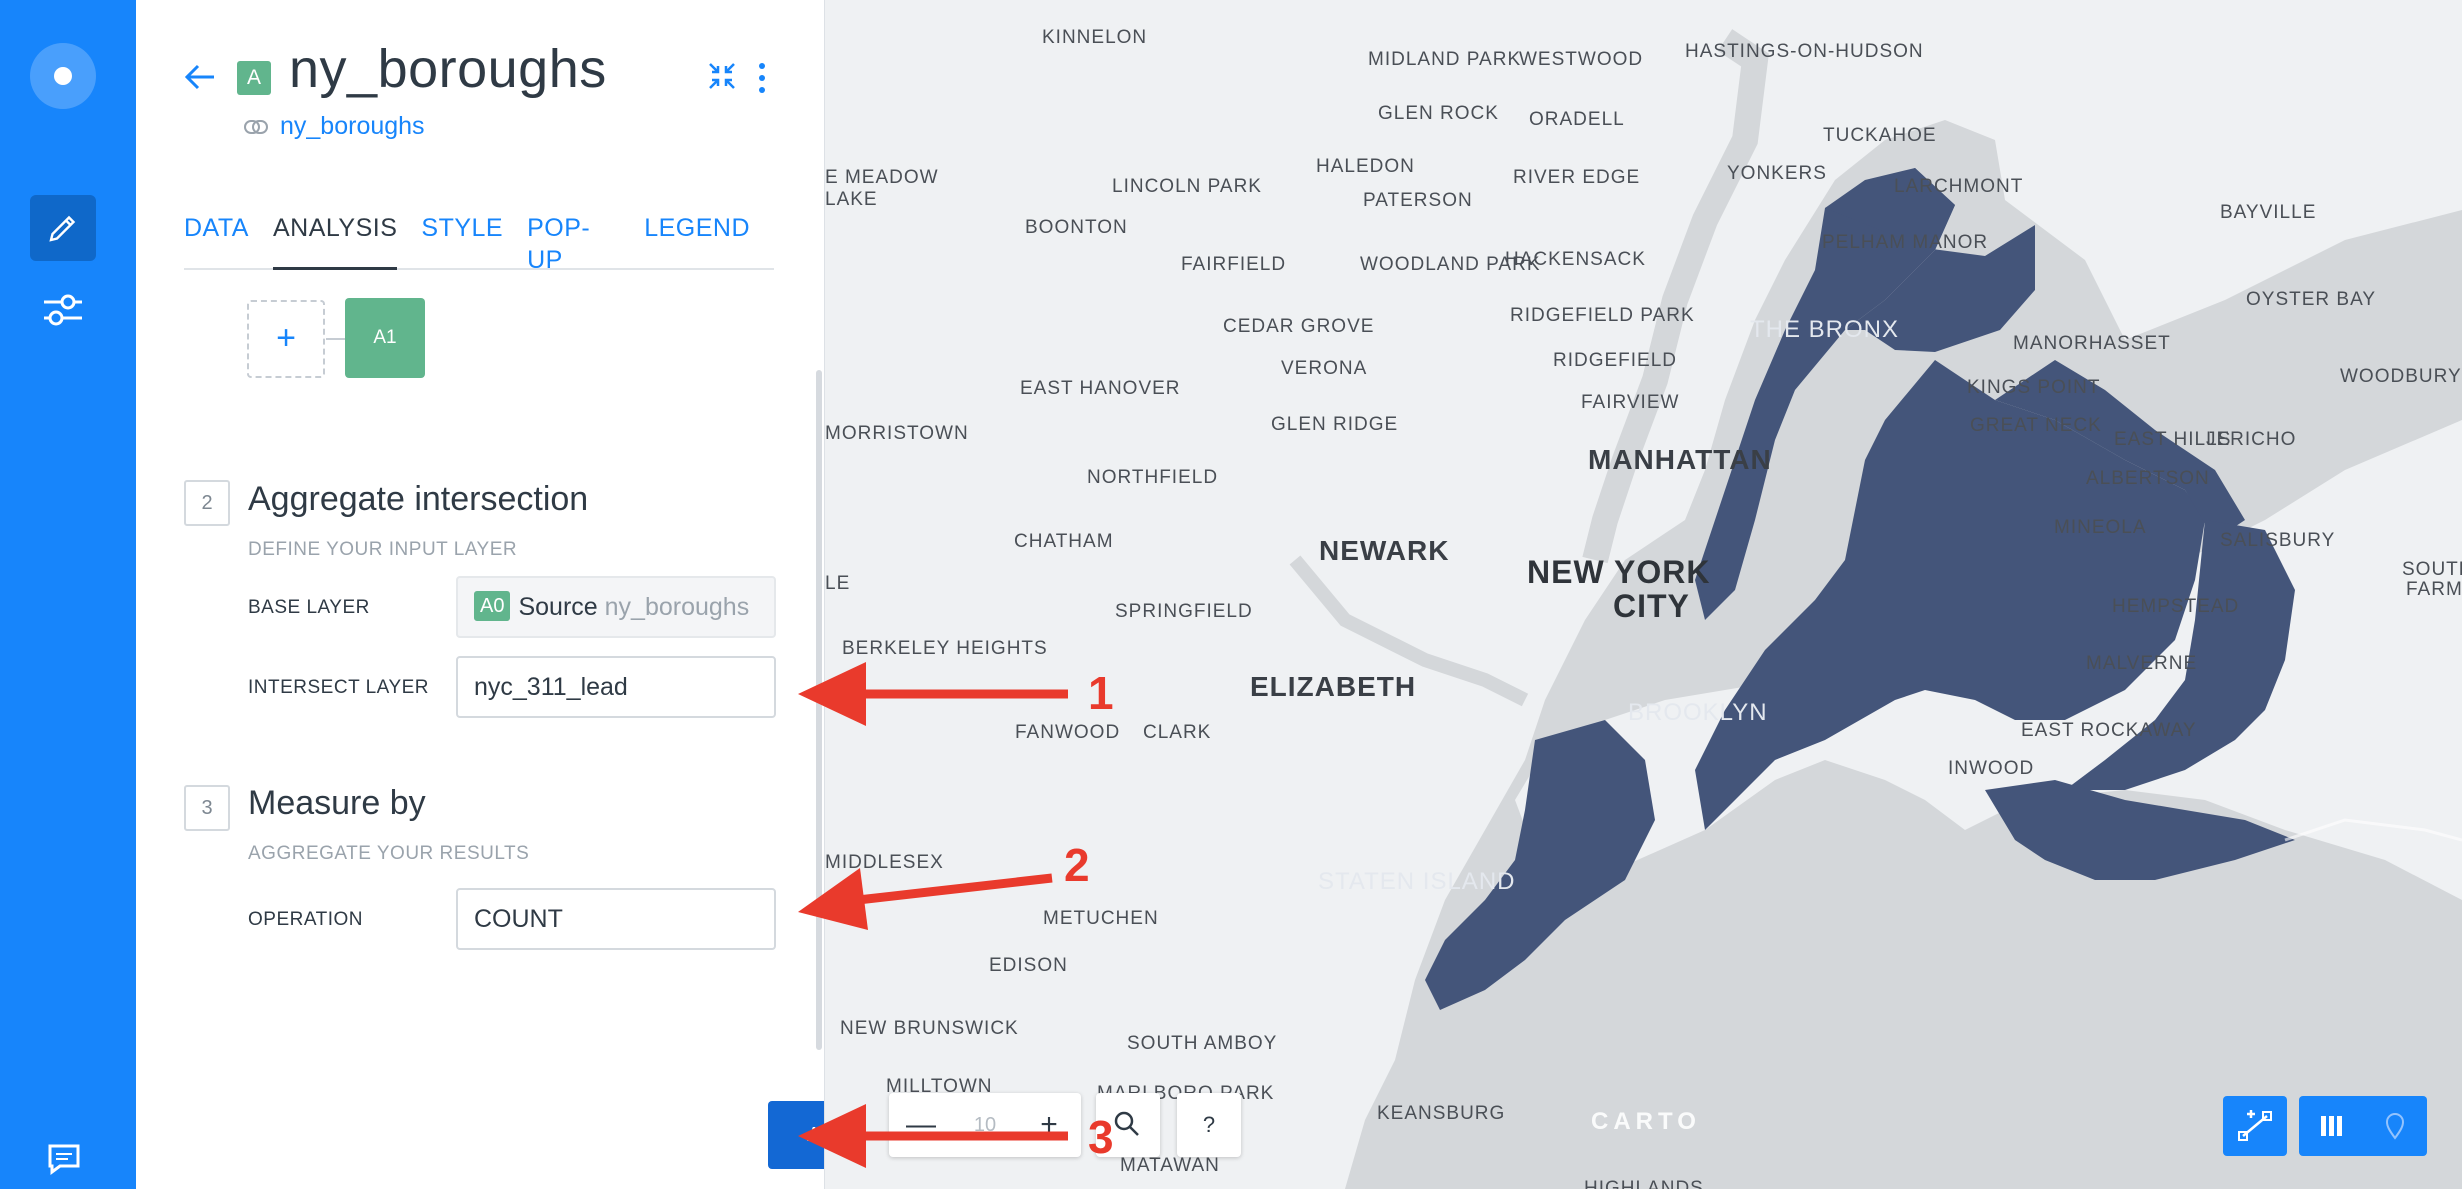 Image resolution: width=2462 pixels, height=1189 pixels. I want to click on place-label: PATERSON, so click(1418, 200).